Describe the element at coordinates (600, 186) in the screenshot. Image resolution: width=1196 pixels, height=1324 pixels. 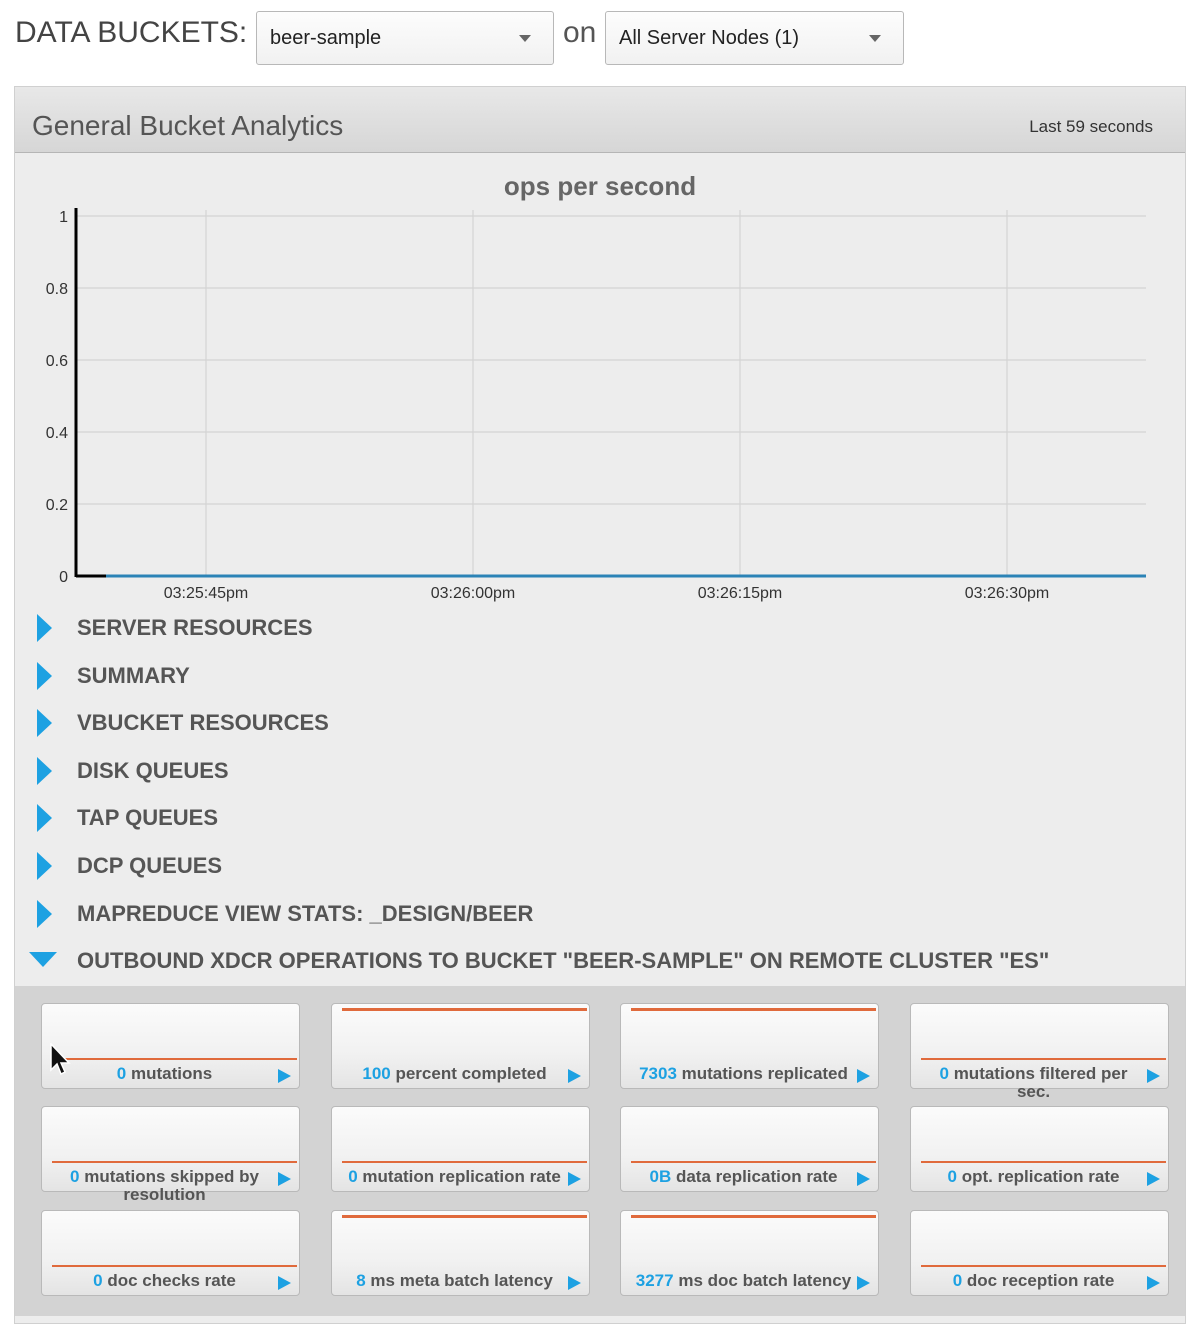
I see `chart-title: ops per second` at that location.